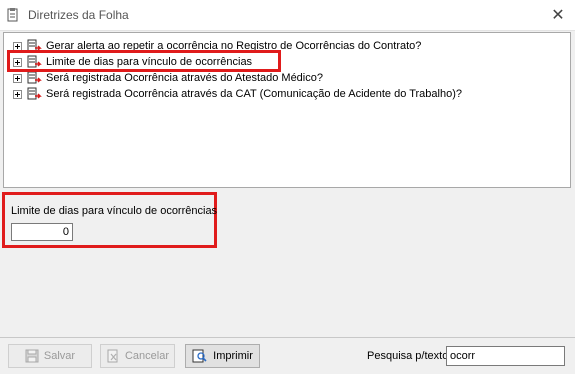 The width and height of the screenshot is (575, 374). What do you see at coordinates (287, 337) in the screenshot?
I see `divider` at bounding box center [287, 337].